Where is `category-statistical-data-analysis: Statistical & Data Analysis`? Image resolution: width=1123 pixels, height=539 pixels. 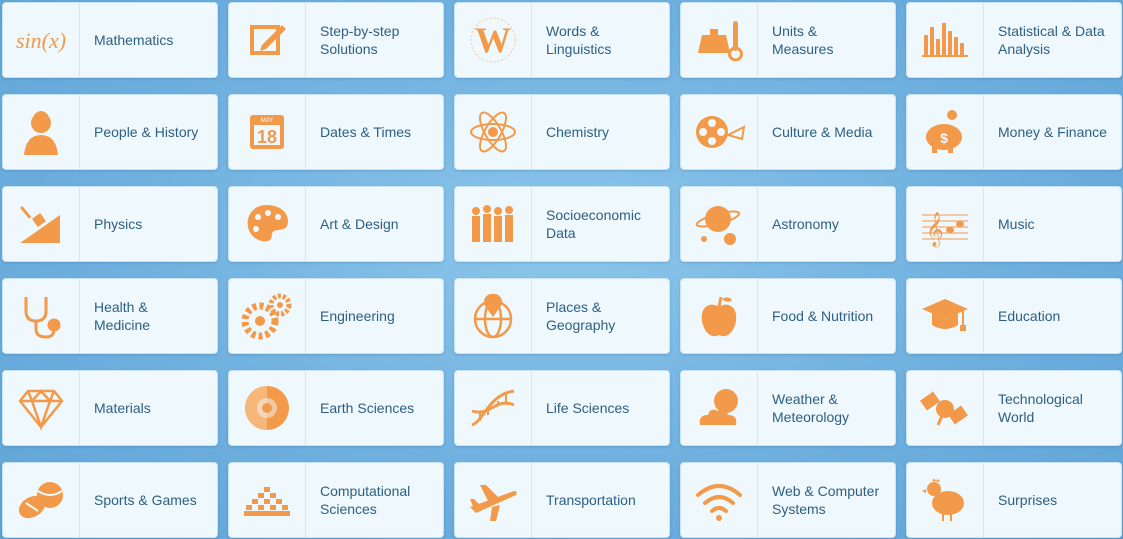 category-statistical-data-analysis: Statistical & Data Analysis is located at coordinates (1014, 40).